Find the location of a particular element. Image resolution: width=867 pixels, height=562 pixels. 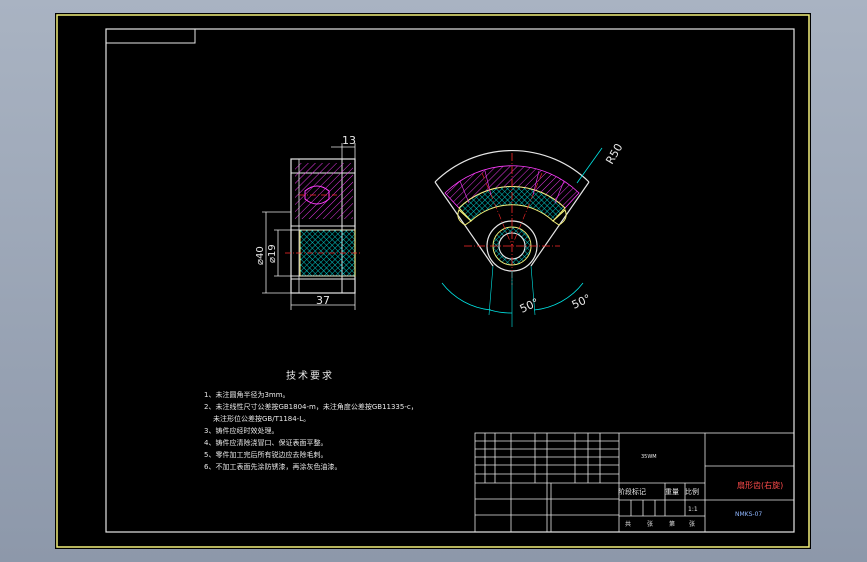

corner-label-box is located at coordinates (150, 36).